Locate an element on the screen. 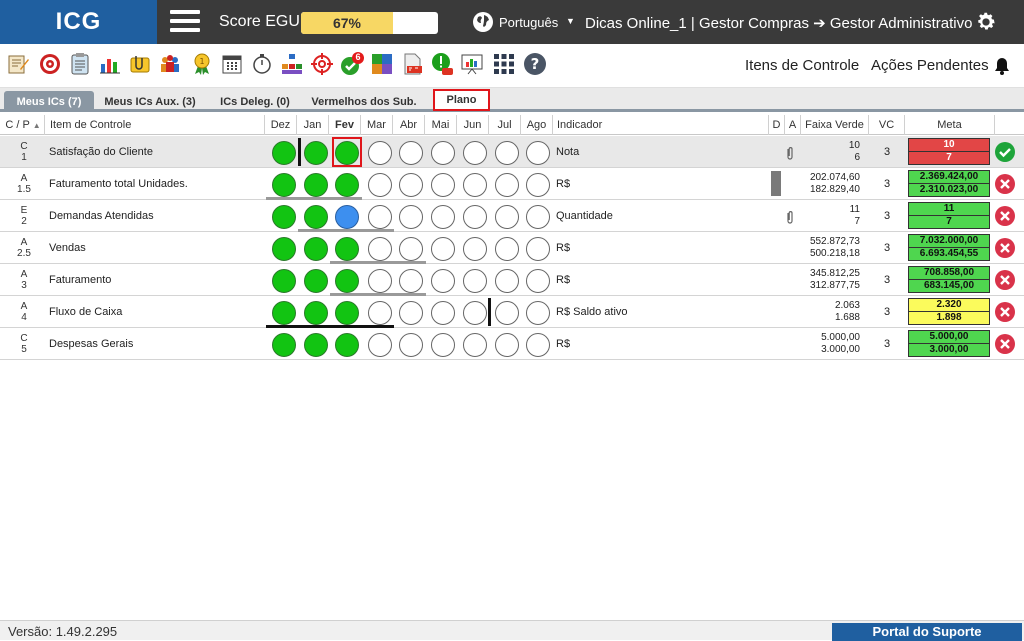  target-icon is located at coordinates (50, 64).